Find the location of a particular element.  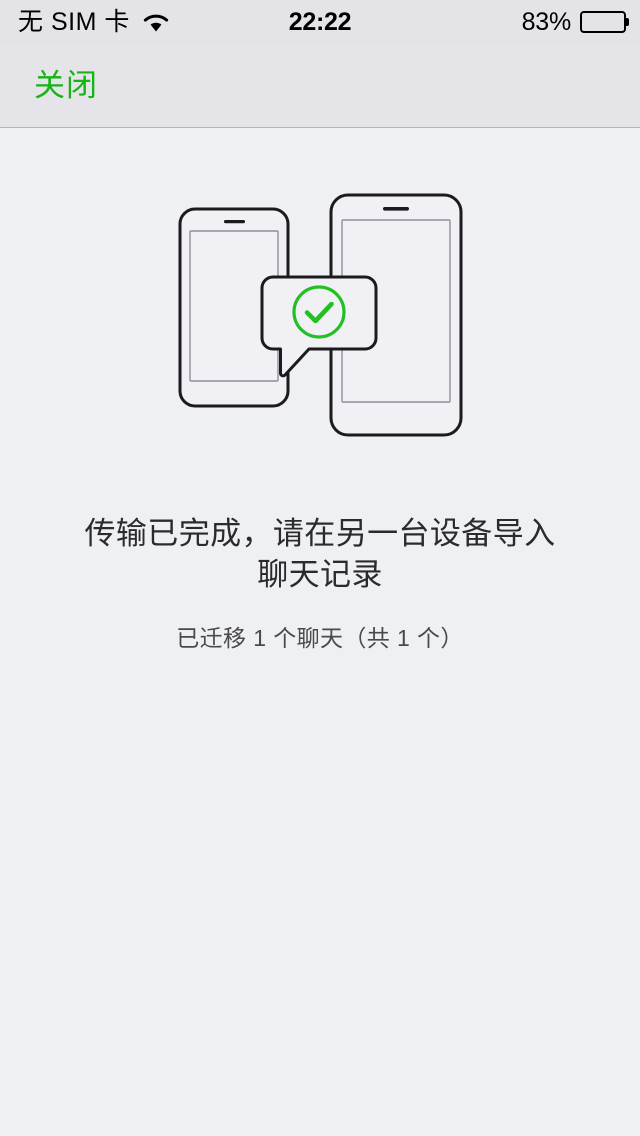

status-bar-right: 83% is located at coordinates (575, 22).